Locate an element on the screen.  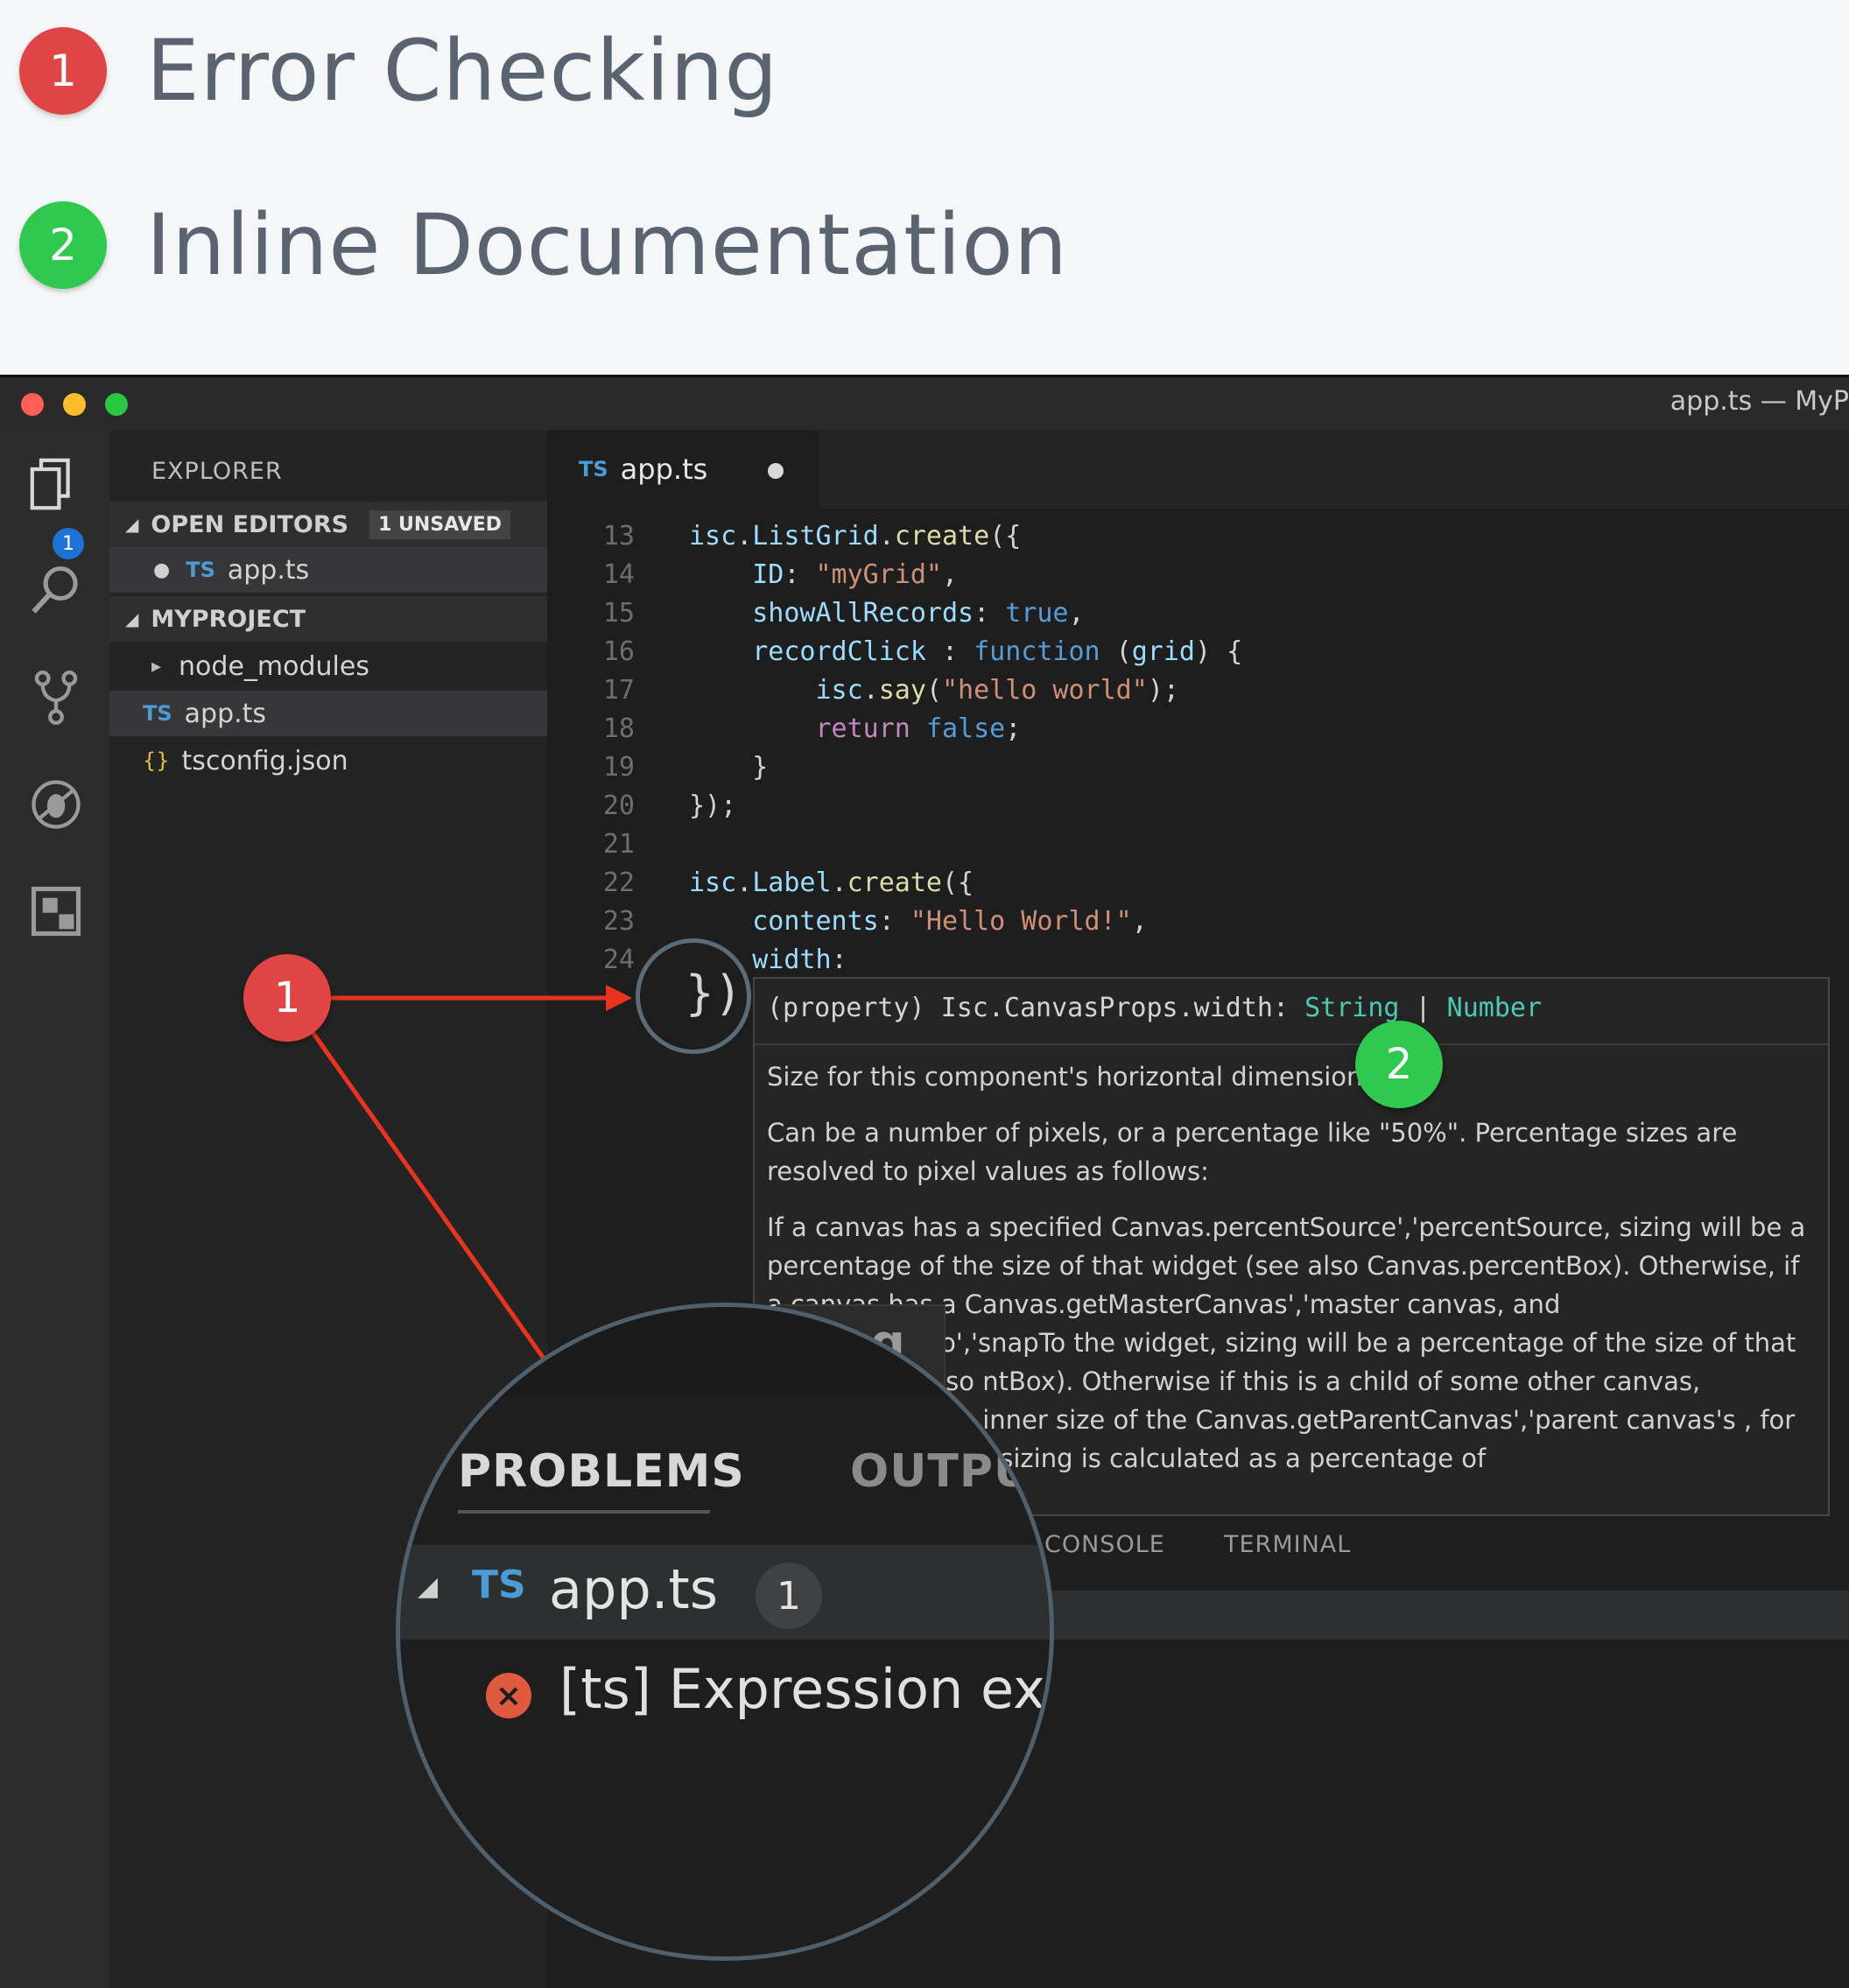
callout-pin-2: 2 is located at coordinates (1399, 1064).